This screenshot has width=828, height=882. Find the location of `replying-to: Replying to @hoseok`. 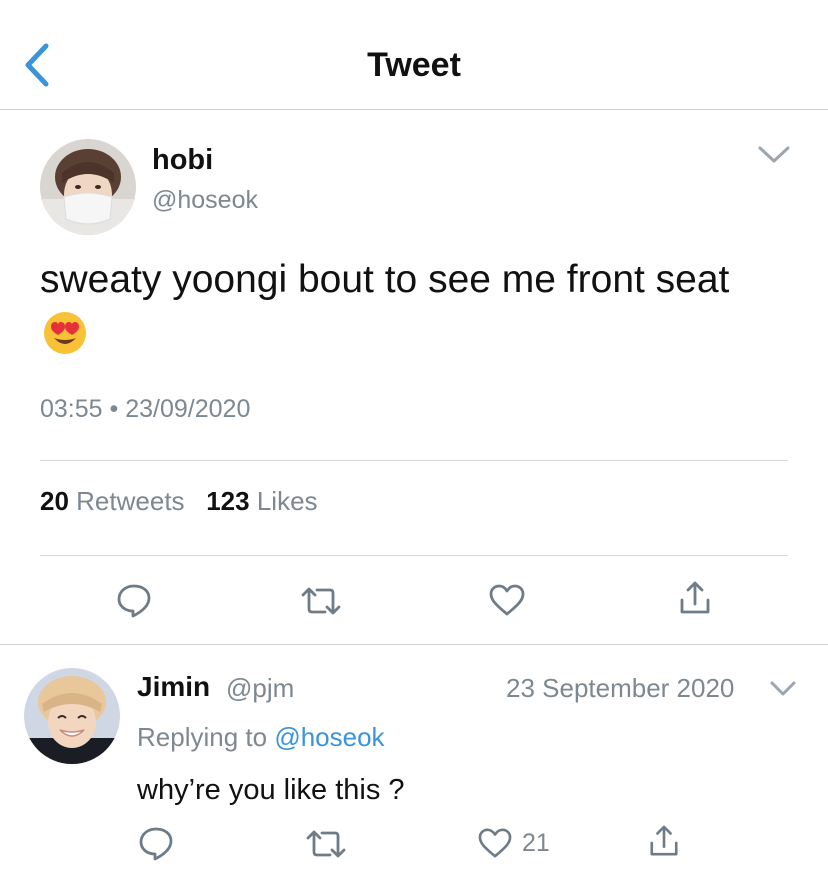

replying-to: Replying to @hoseok is located at coordinates (261, 737).